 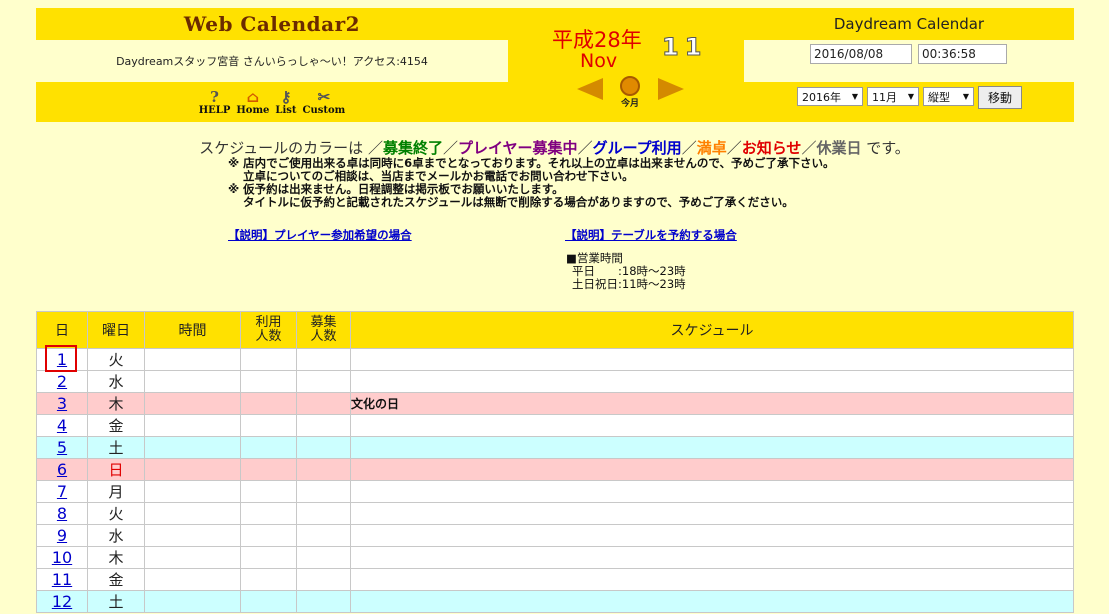 I want to click on day-link: 12, so click(x=62, y=601).